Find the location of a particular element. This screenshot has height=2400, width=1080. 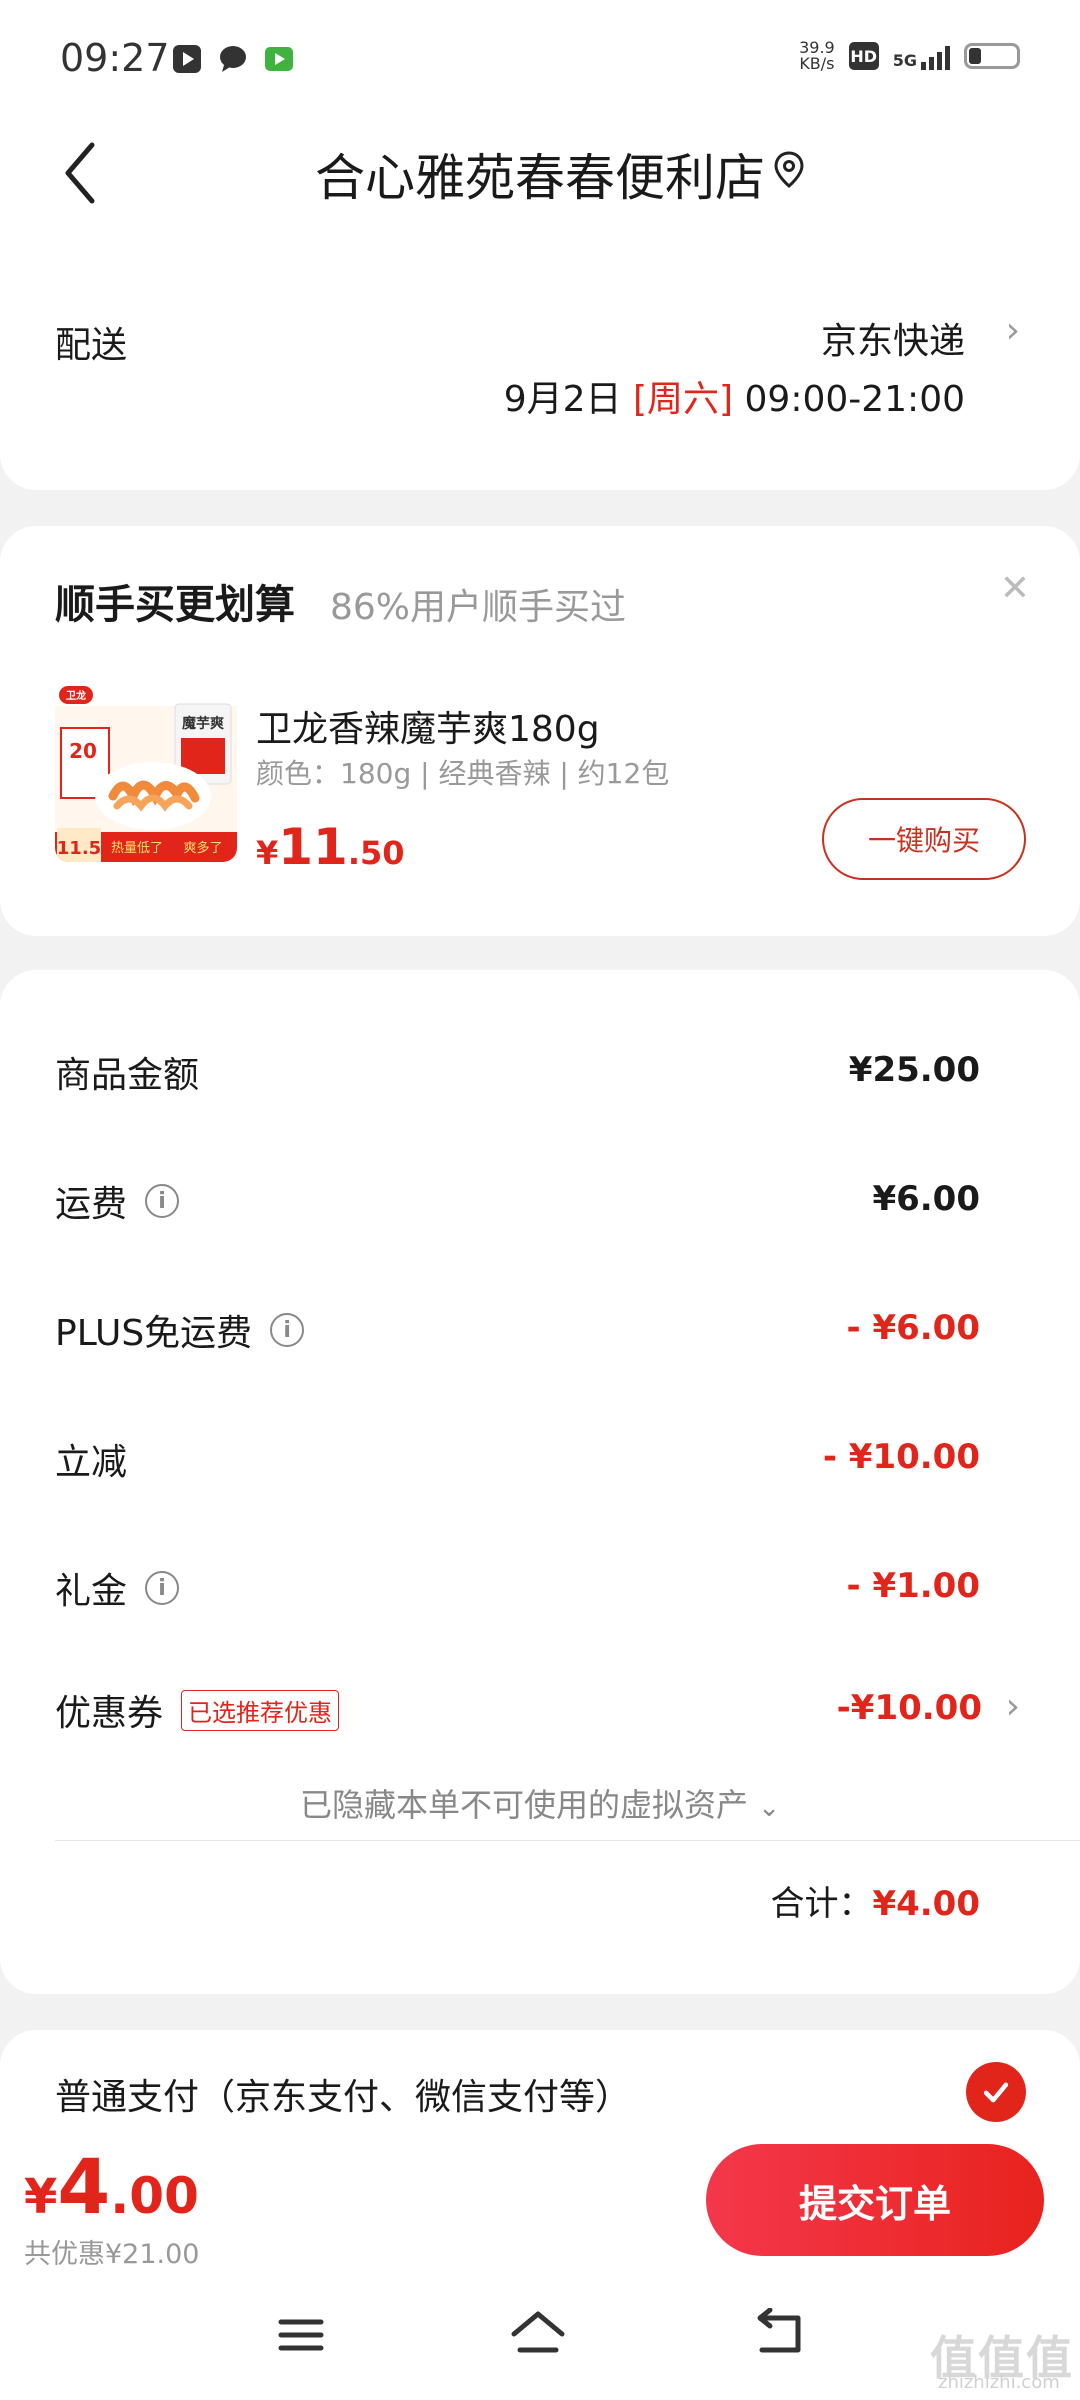

price-integer: 11 is located at coordinates (313, 847).